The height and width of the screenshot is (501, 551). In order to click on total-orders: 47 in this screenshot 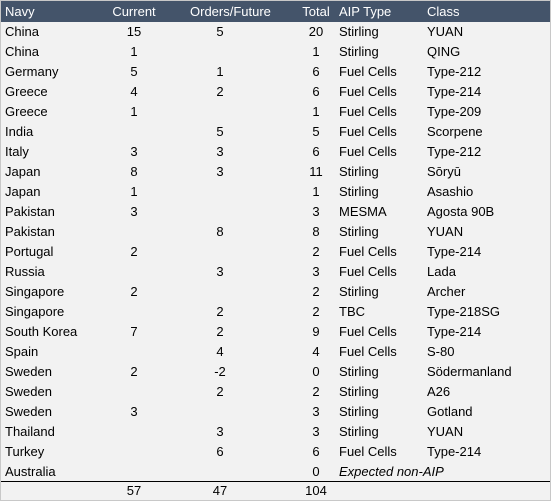, I will do `click(220, 490)`.